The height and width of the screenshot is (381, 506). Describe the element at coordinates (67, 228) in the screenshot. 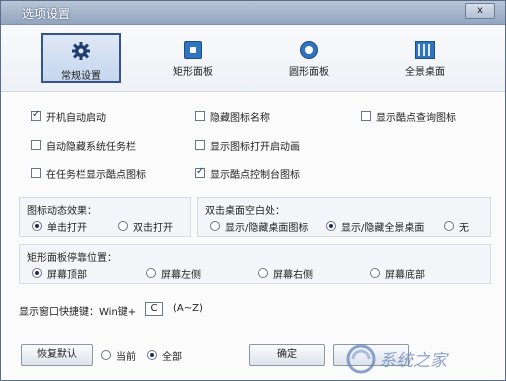

I see `single-click-label: 单击打开` at that location.